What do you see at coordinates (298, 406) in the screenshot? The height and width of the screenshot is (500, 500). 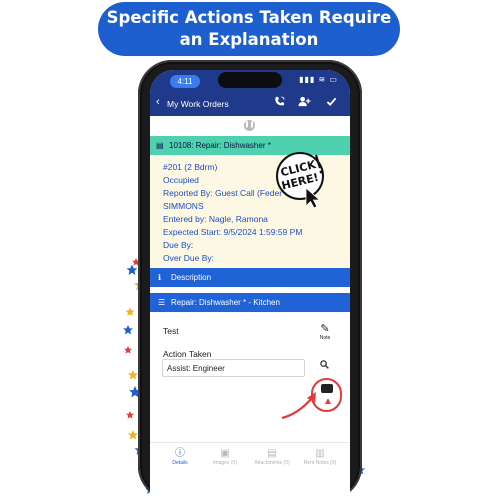 I see `red-arrow-icon` at bounding box center [298, 406].